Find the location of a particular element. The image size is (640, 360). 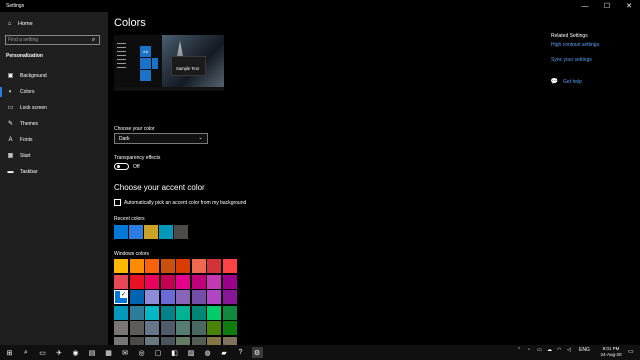

telegram-icon: ✈ is located at coordinates (59, 352).